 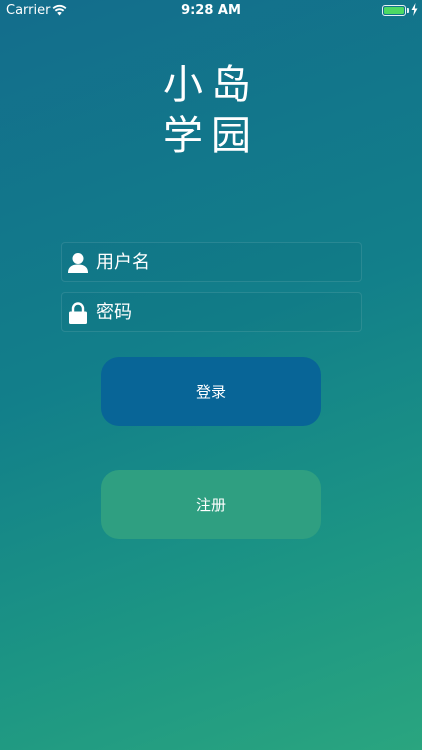 I want to click on app-logo-line-2: 学园, so click(x=211, y=136).